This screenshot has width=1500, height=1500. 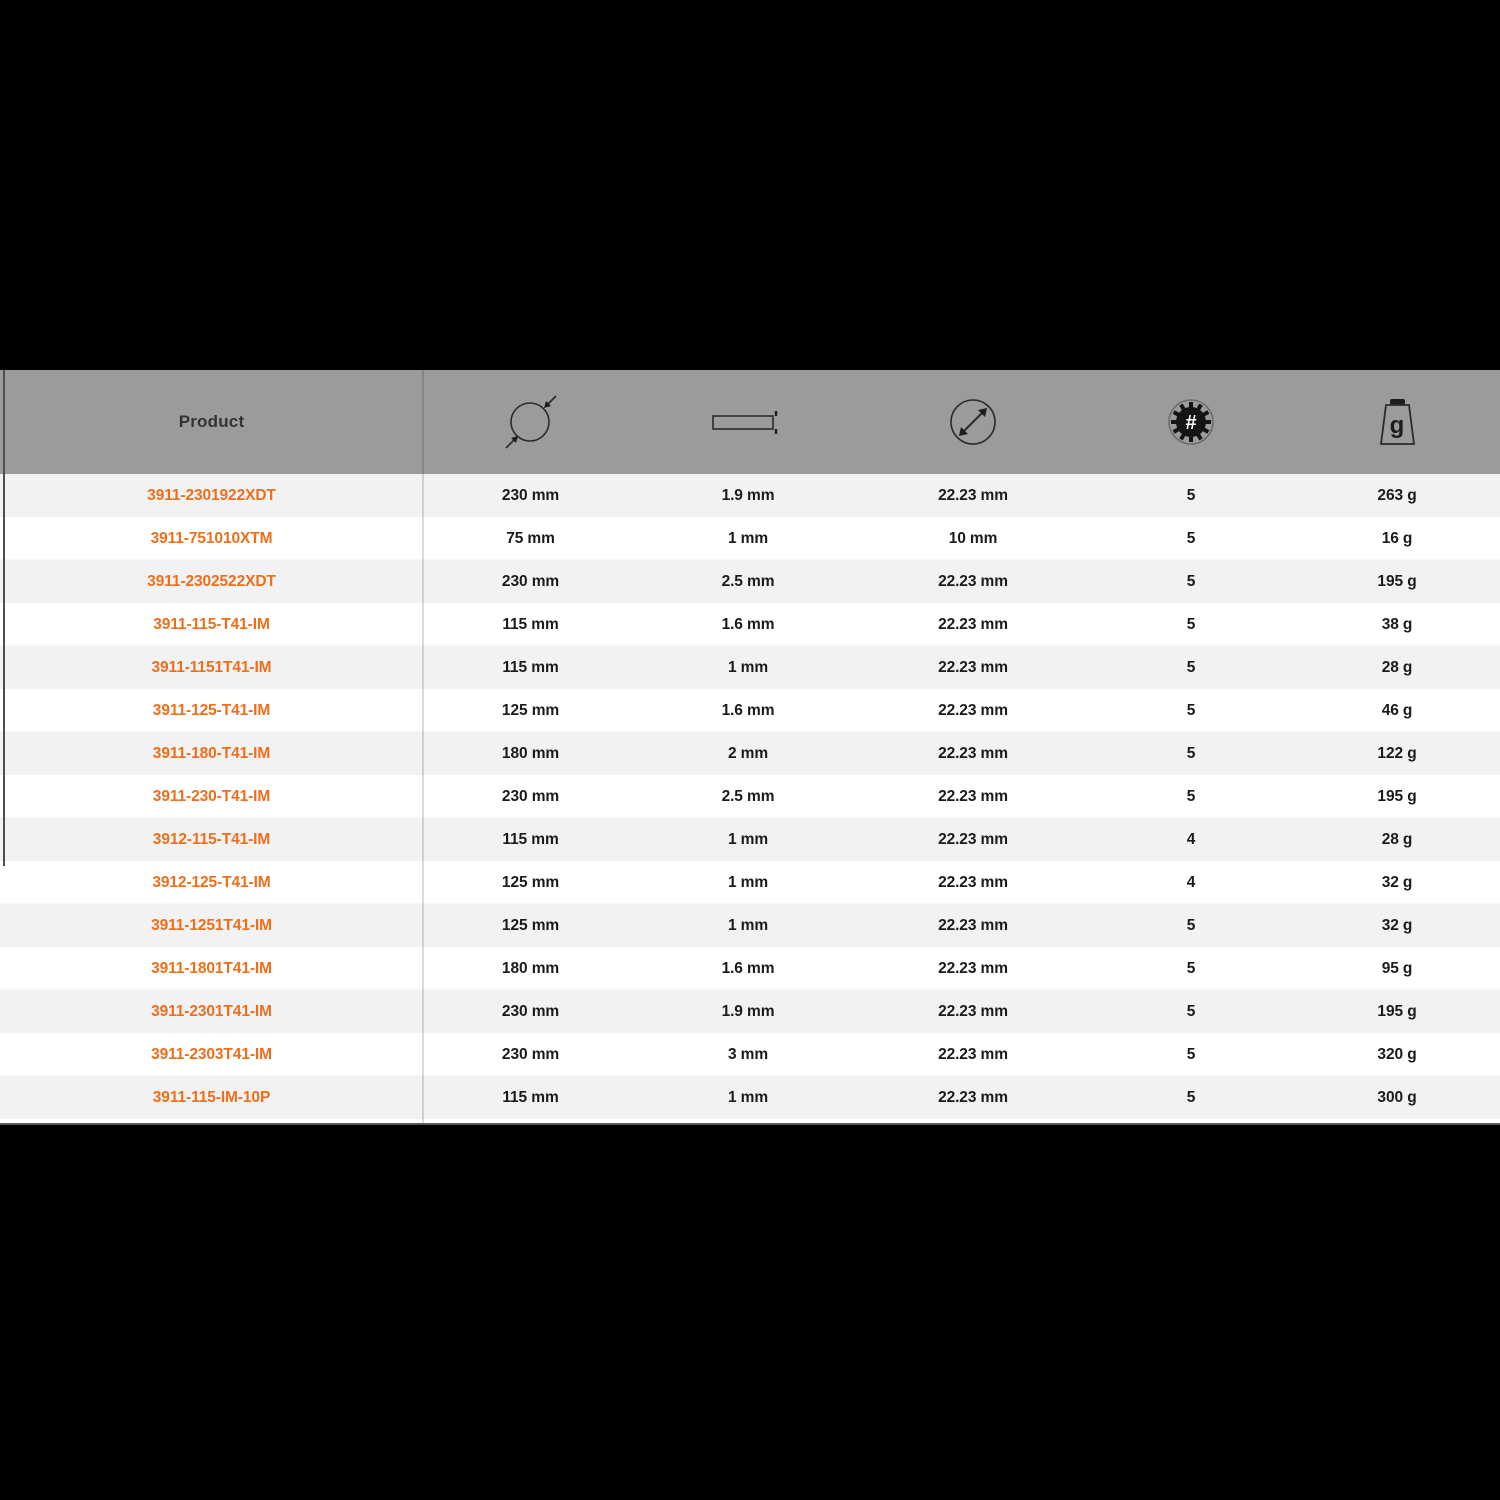 I want to click on table-row: 3911-115-IM-10P 115 mm 1 mm 22.23 mm 5 300 g, so click(x=750, y=1097).